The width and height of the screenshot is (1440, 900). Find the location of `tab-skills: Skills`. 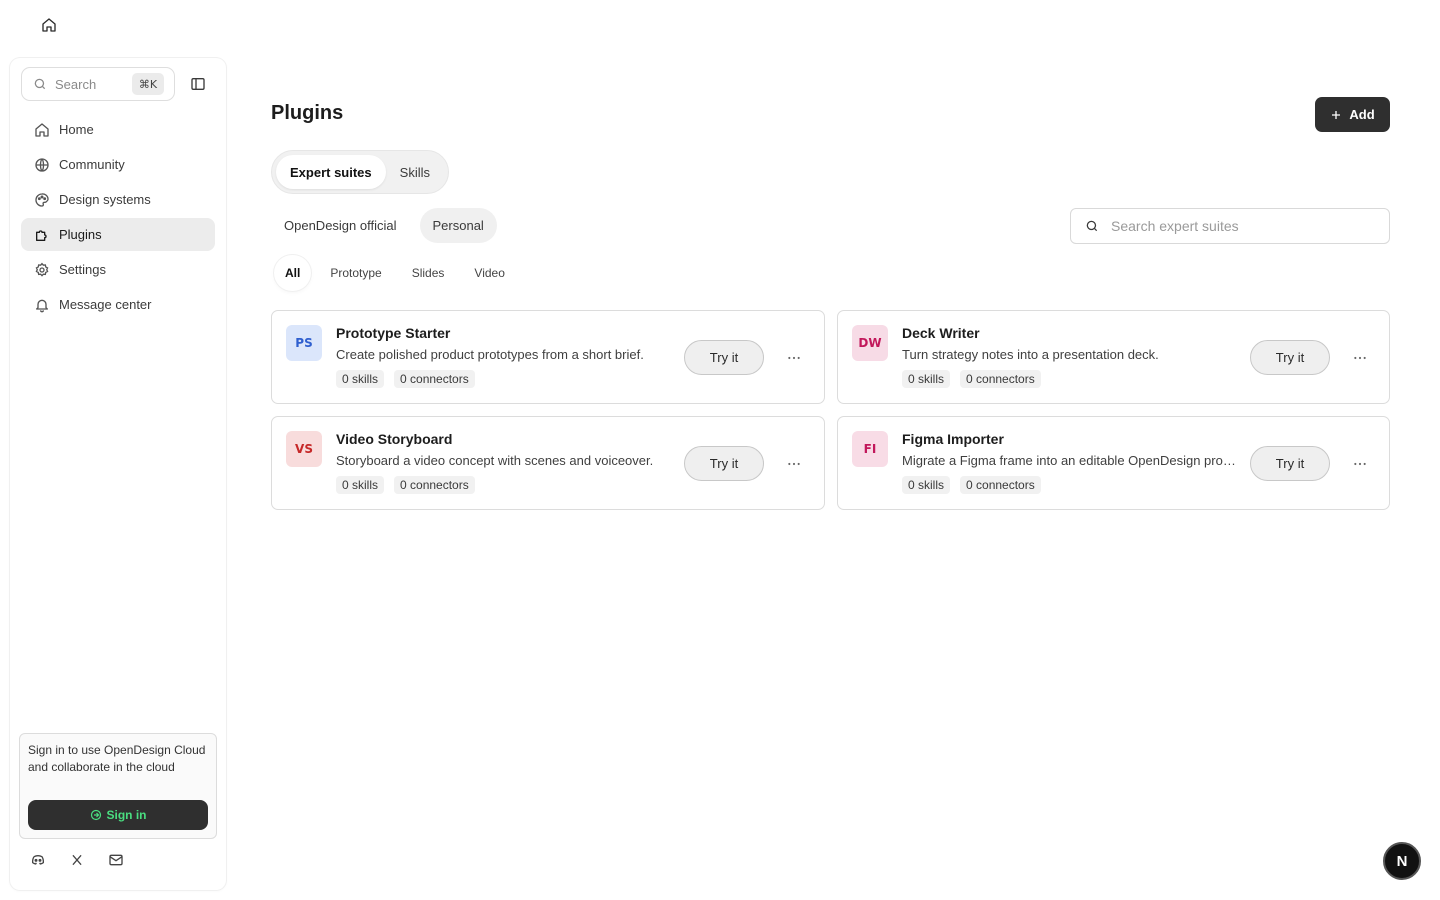

tab-skills: Skills is located at coordinates (415, 172).